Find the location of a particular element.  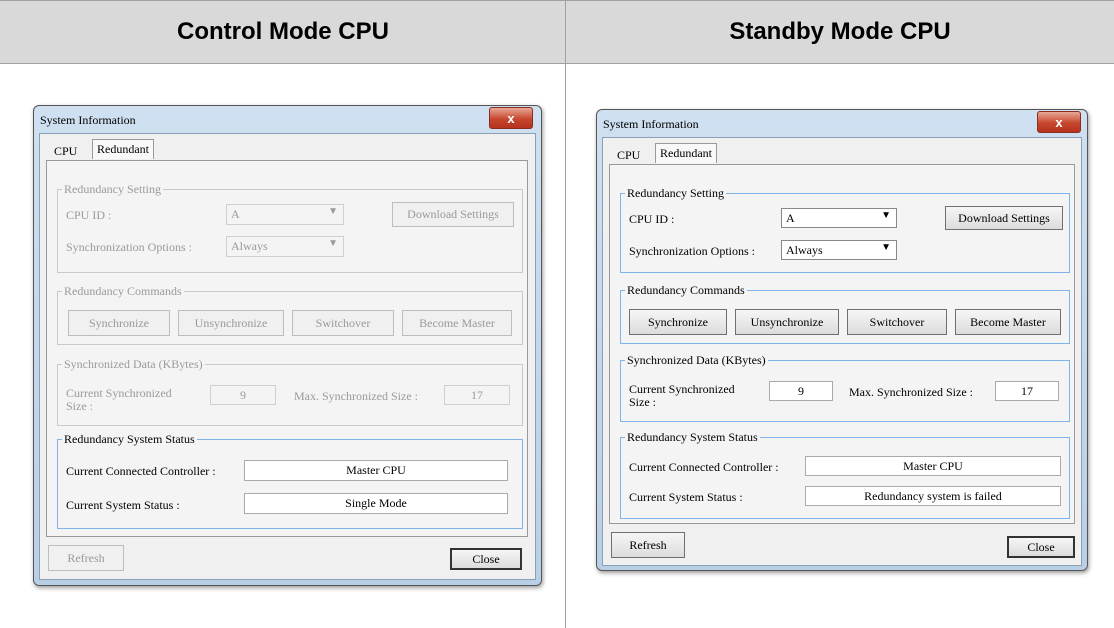

system-status-value: Single Mode is located at coordinates (376, 503).